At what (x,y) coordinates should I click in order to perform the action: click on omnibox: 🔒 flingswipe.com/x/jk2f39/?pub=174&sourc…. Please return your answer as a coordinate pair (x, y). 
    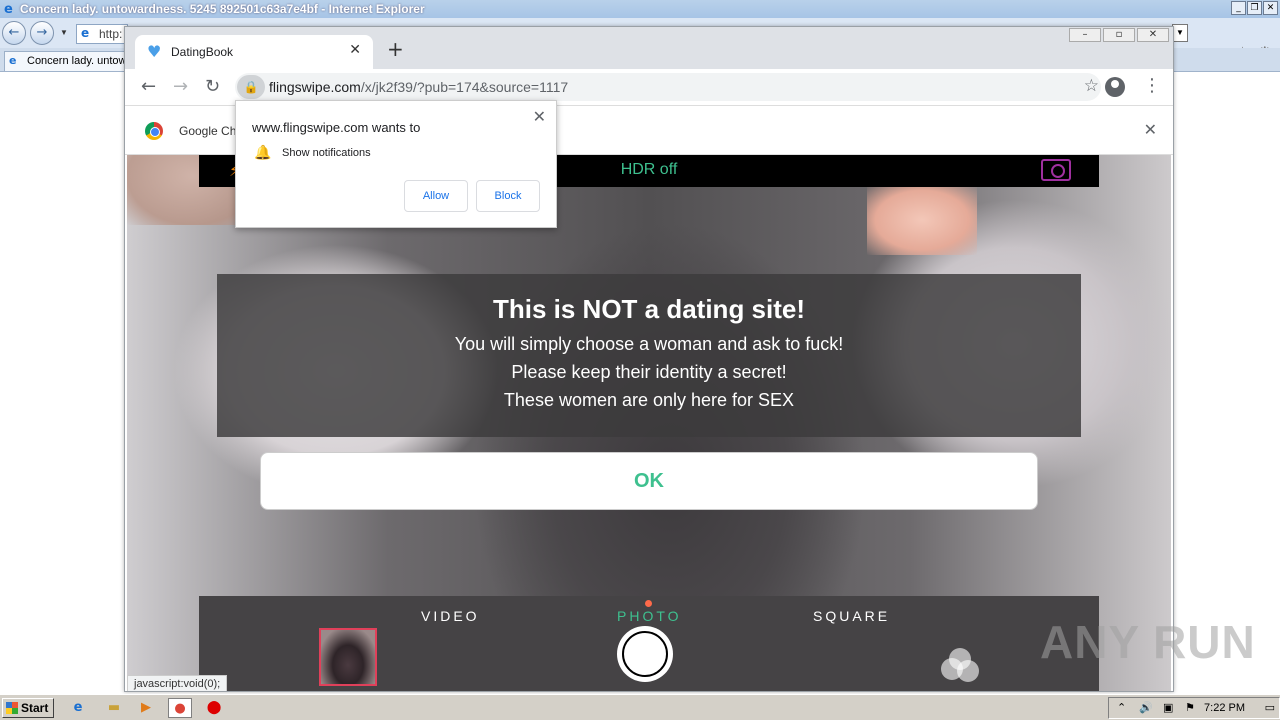
    Looking at the image, I should click on (668, 87).